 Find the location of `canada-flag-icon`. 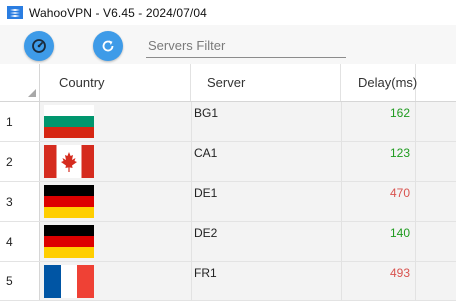

canada-flag-icon is located at coordinates (69, 161).